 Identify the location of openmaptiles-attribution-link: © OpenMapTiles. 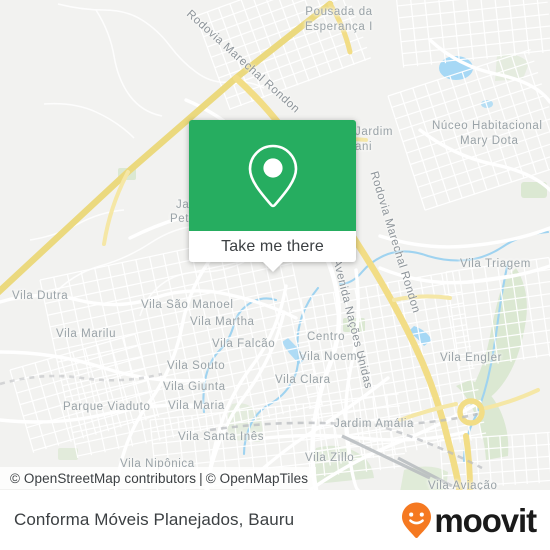
(257, 478).